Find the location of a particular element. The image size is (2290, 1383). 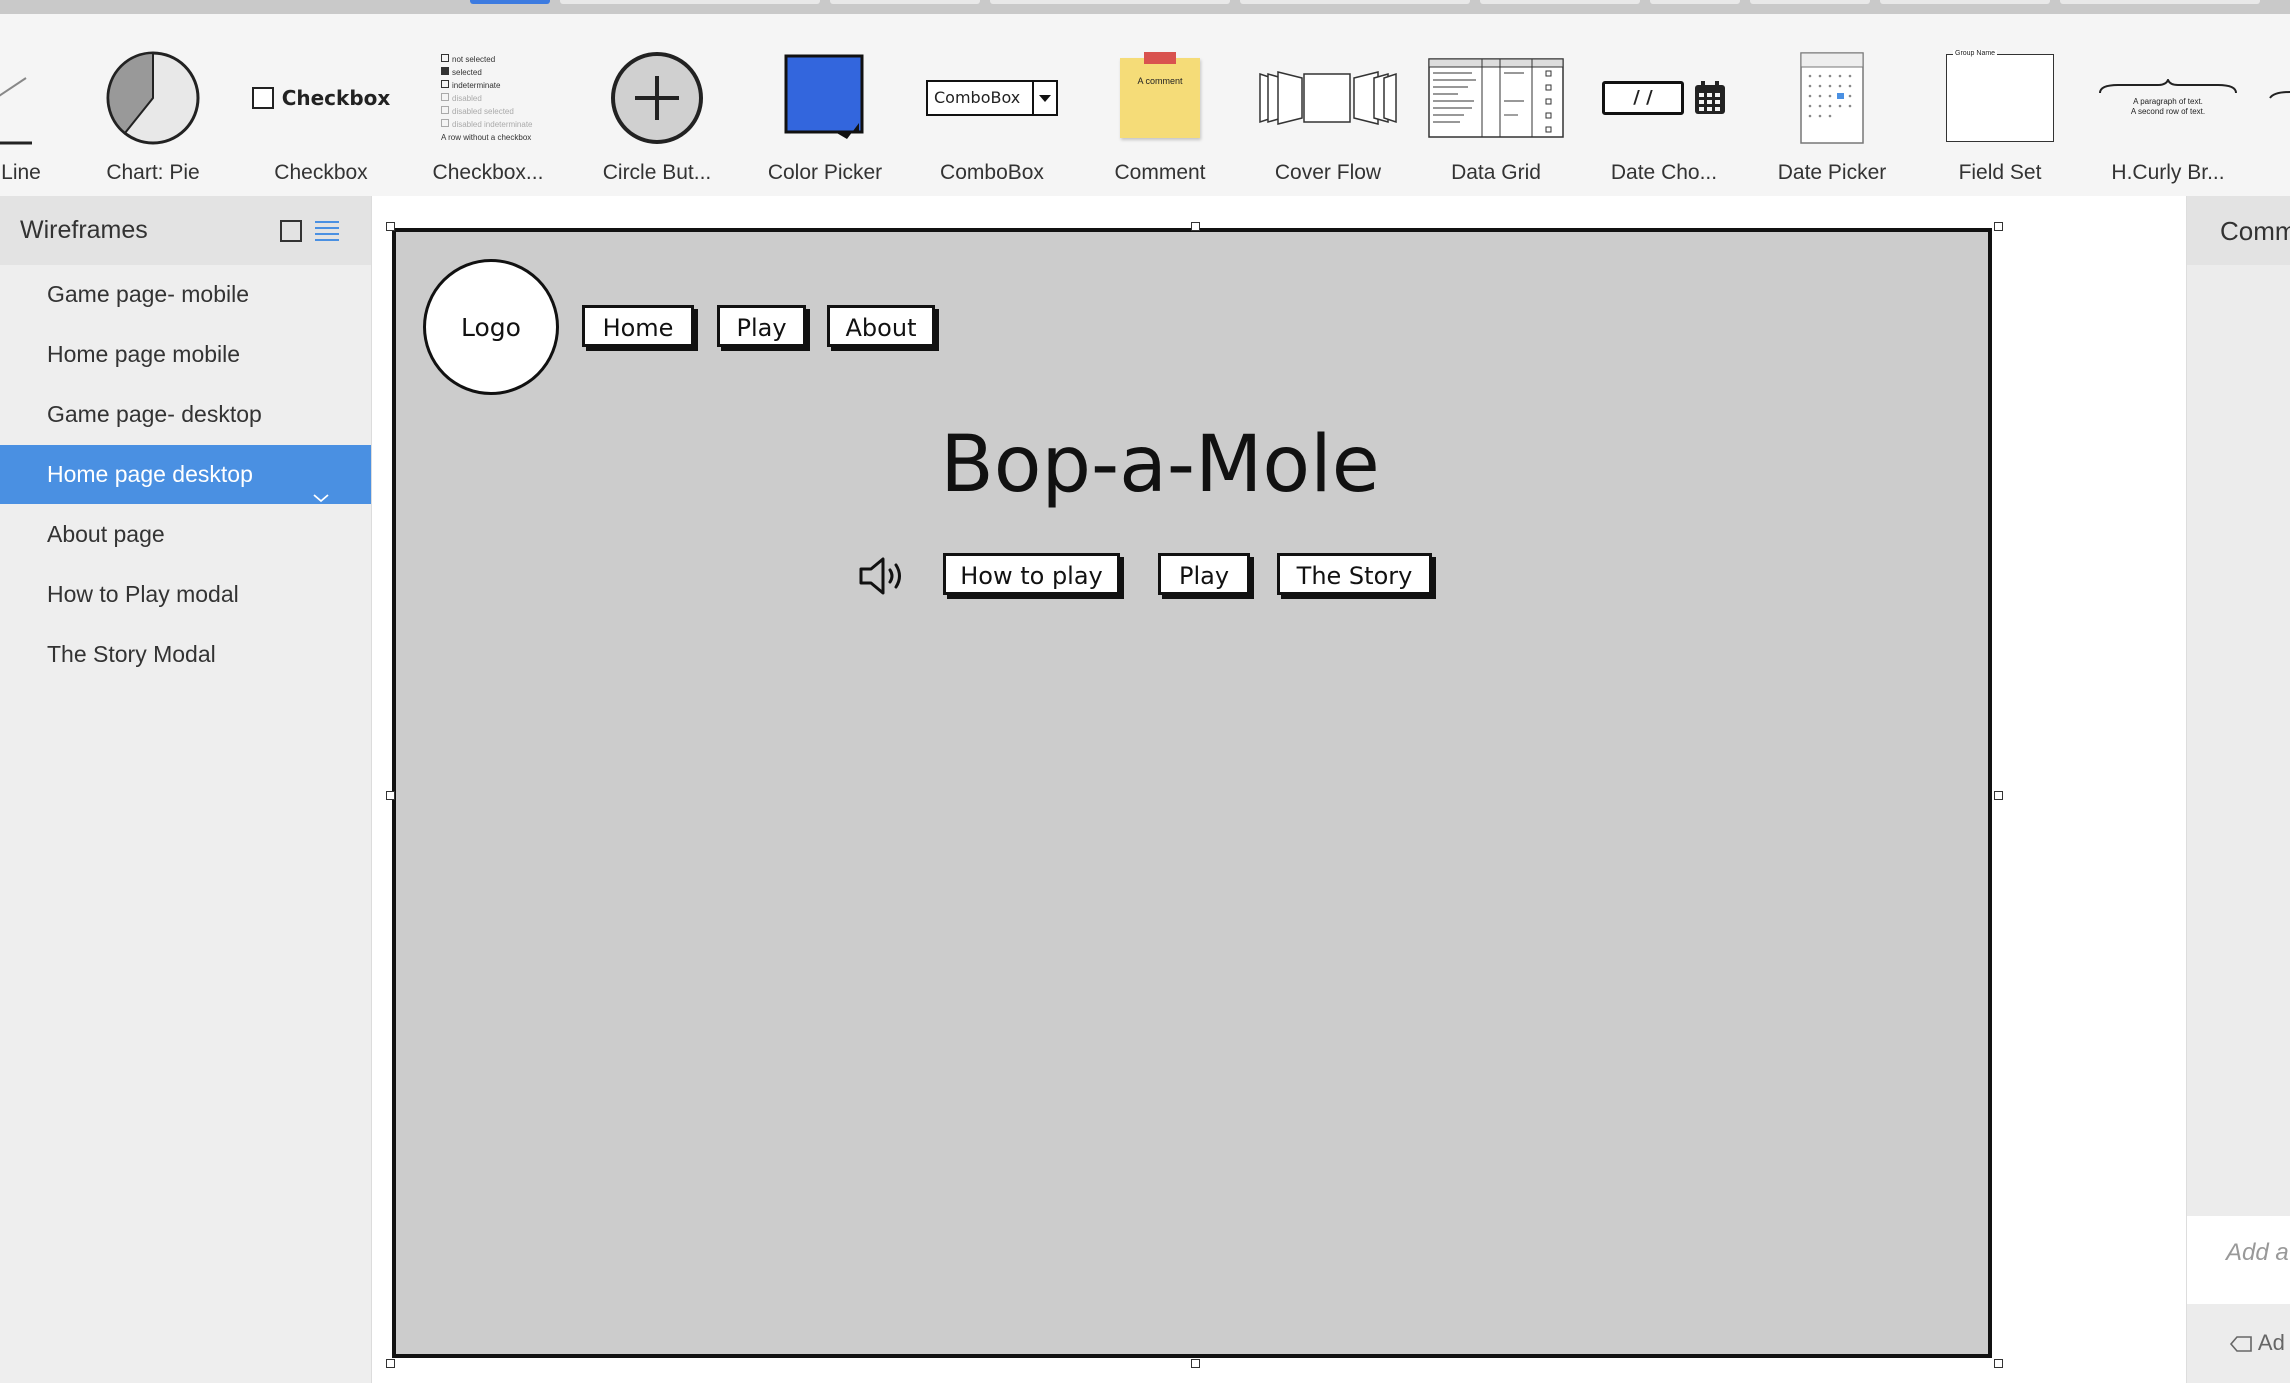

date-chooser-field: / / is located at coordinates (1643, 98).